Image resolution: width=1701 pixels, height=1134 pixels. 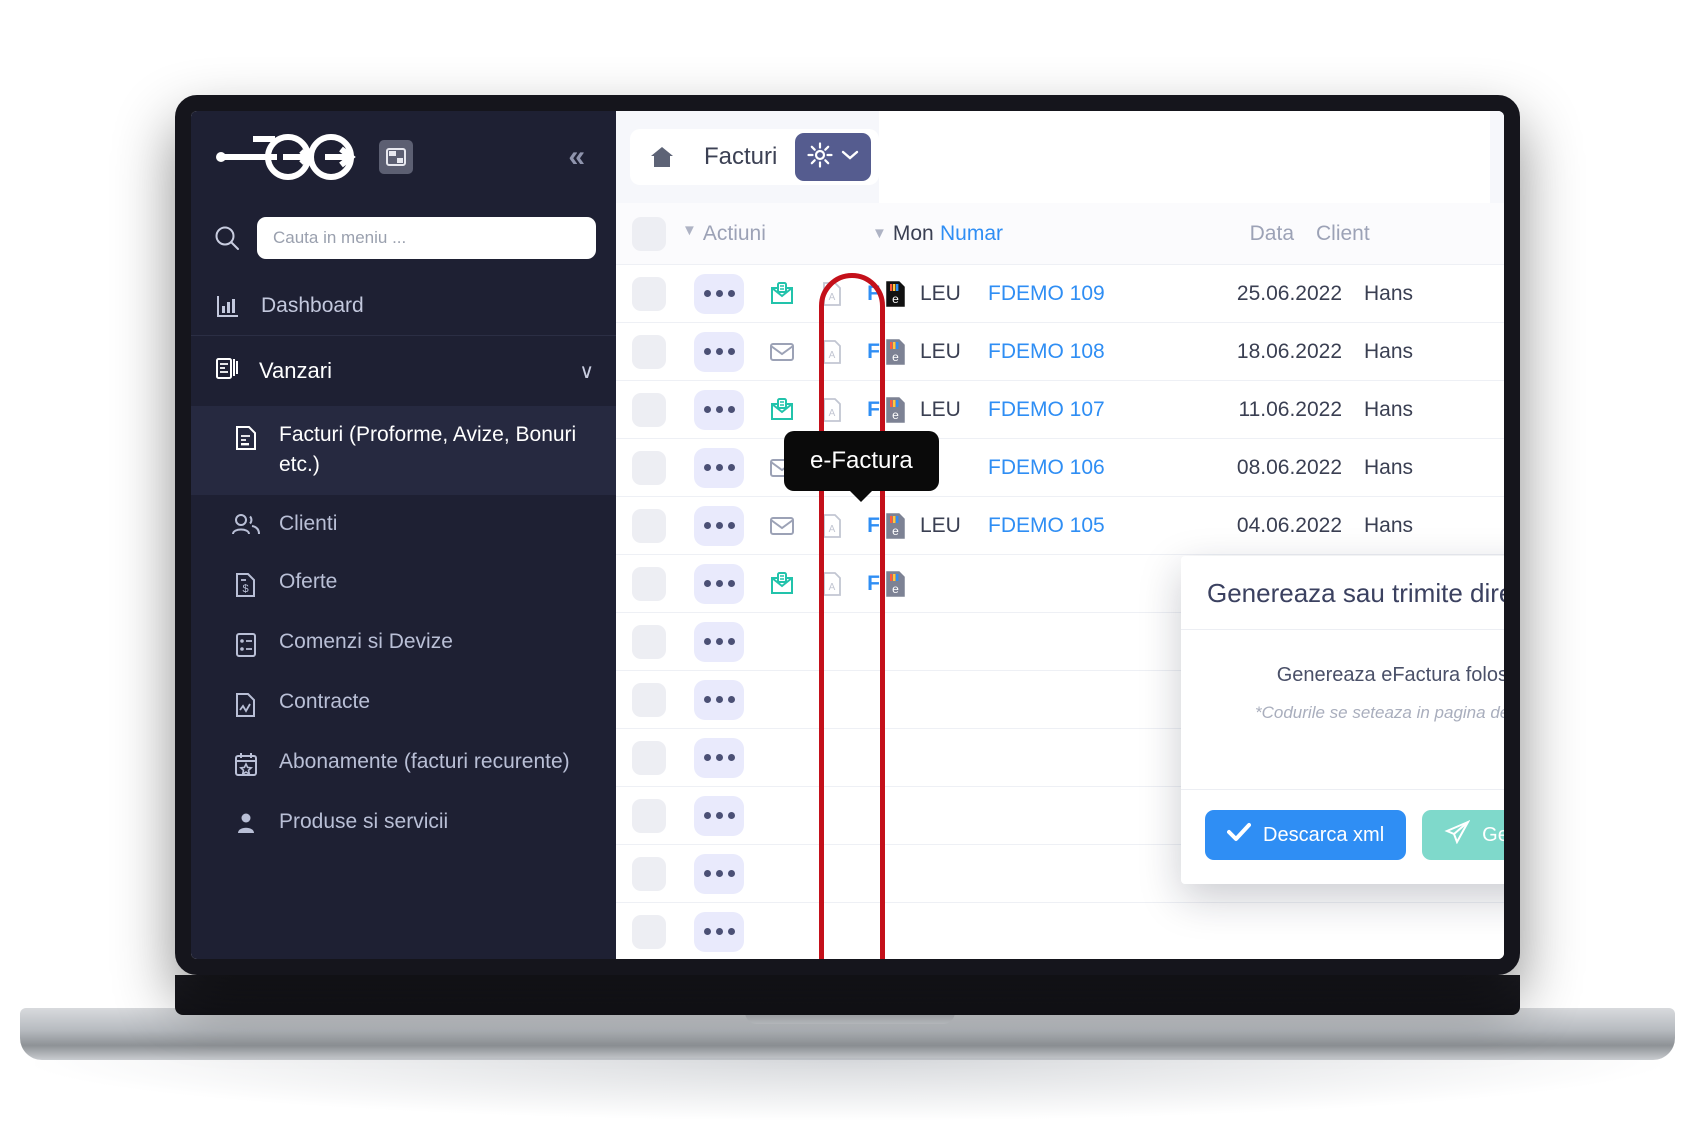 I want to click on table-row: AFeFDEMO 10608.06.2022Hans, so click(x=1060, y=468).